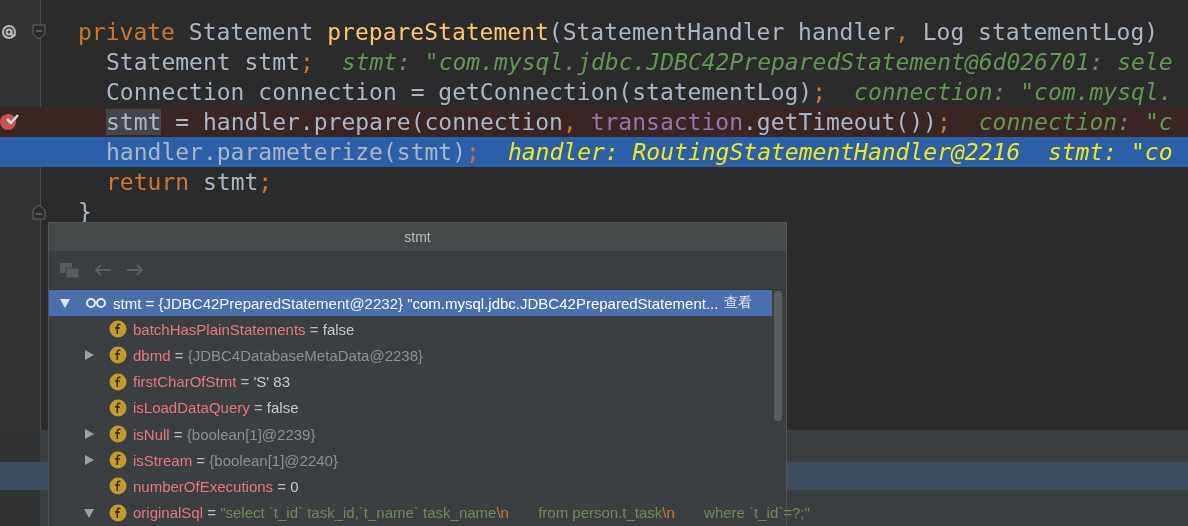  I want to click on code-text: return stmt;, so click(189, 182).